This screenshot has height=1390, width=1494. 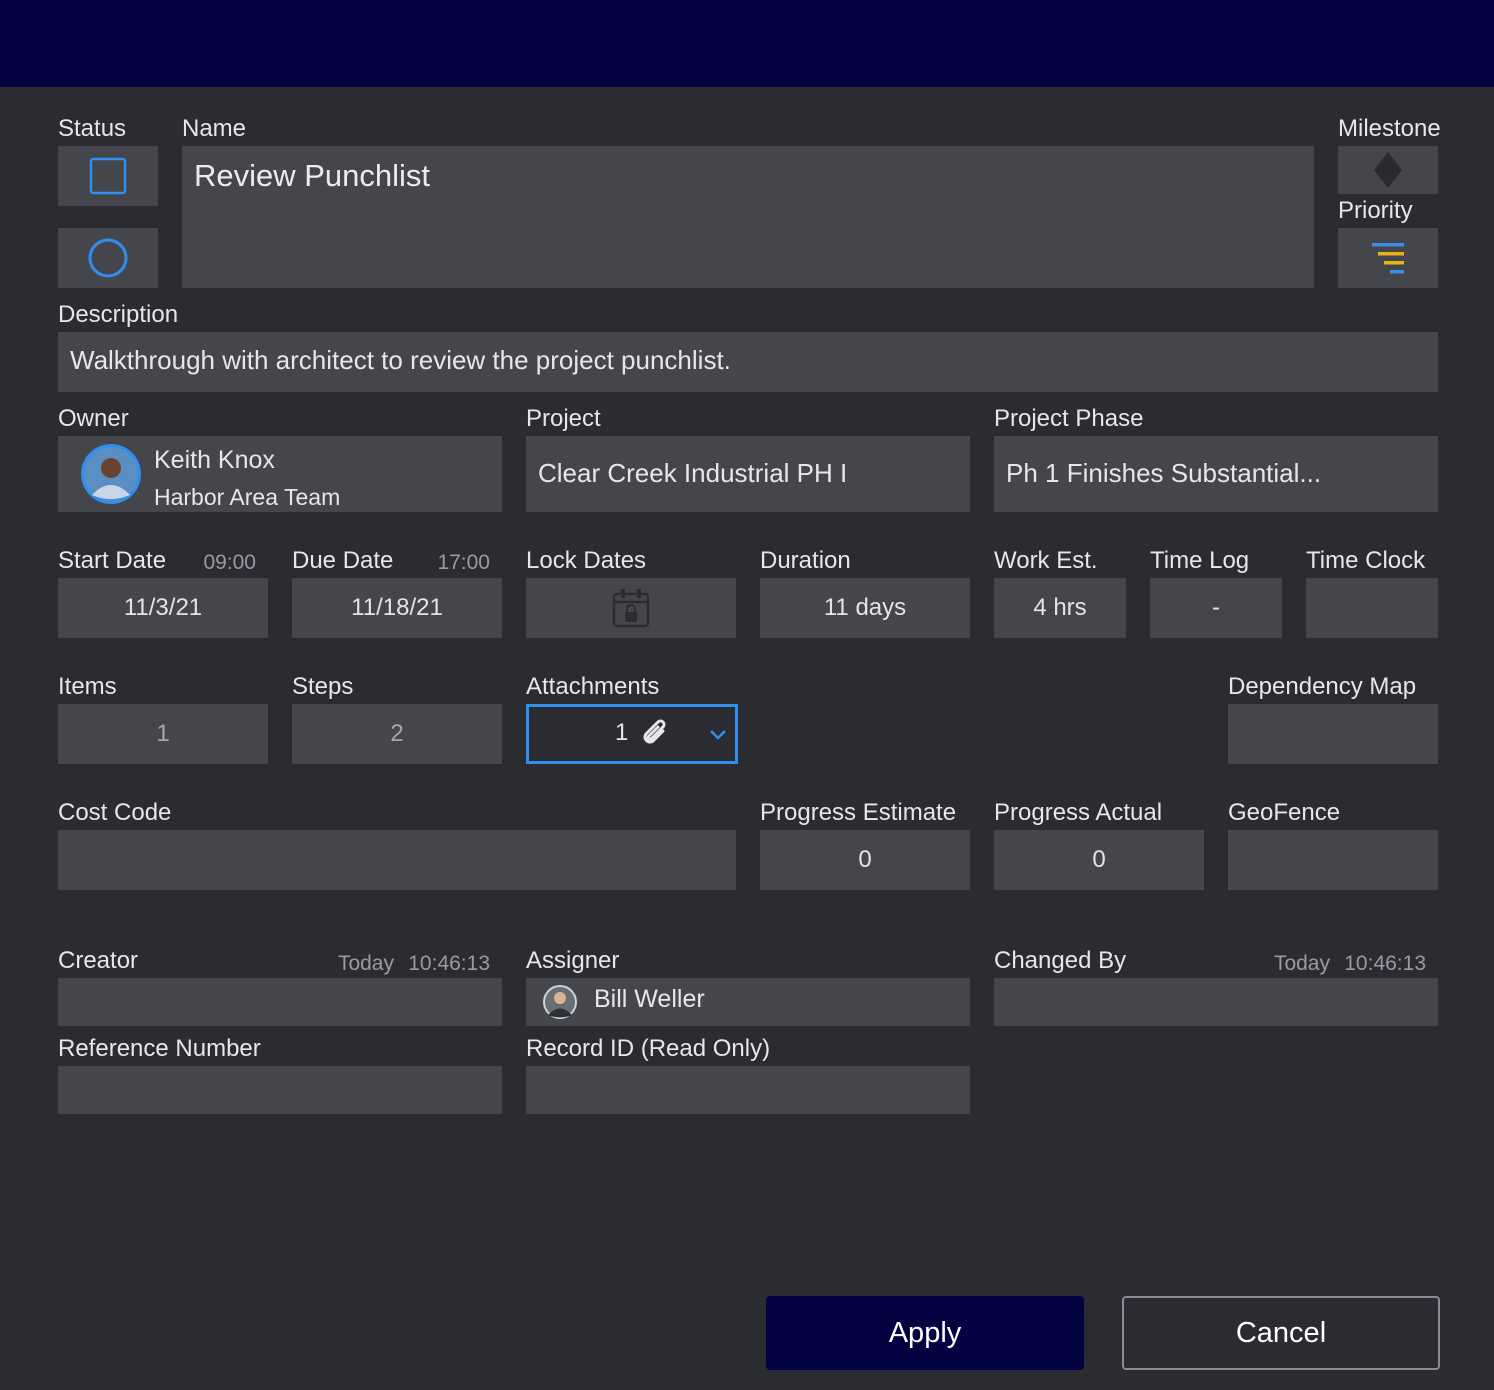 I want to click on progress-actual-field: 0, so click(x=1099, y=860).